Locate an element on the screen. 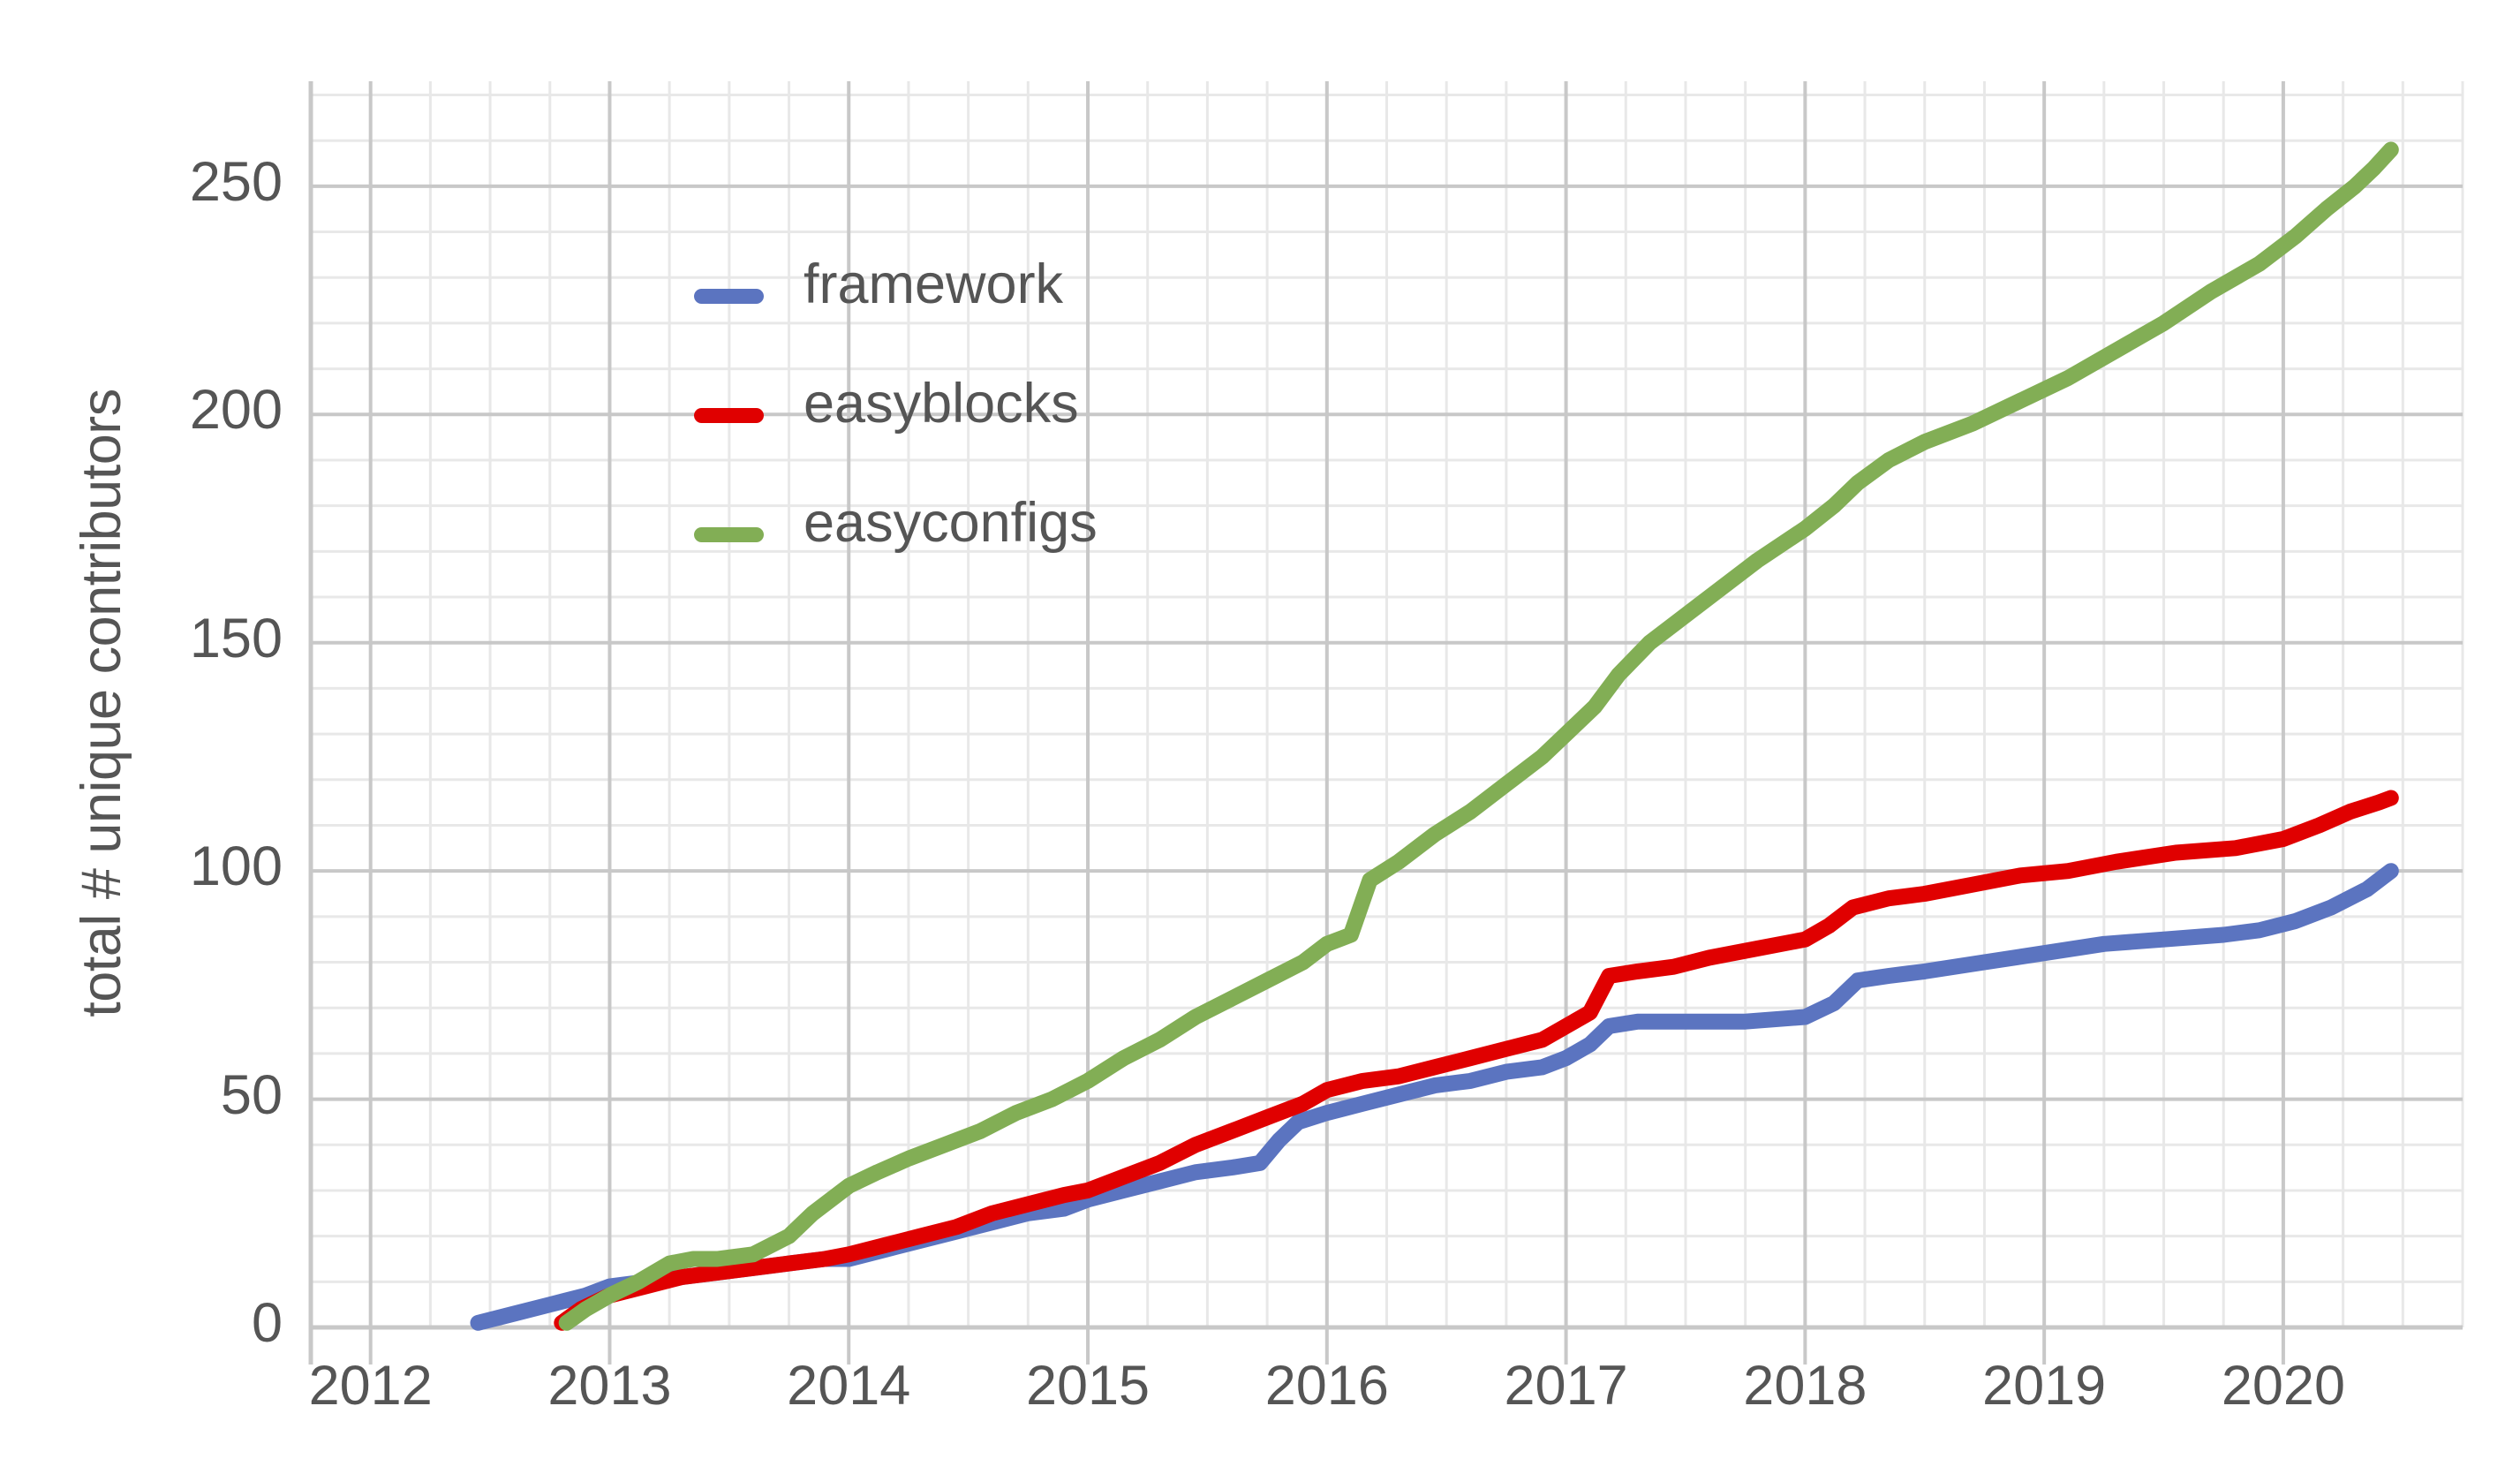  legend-swatch-easyconfigs is located at coordinates (729, 534).